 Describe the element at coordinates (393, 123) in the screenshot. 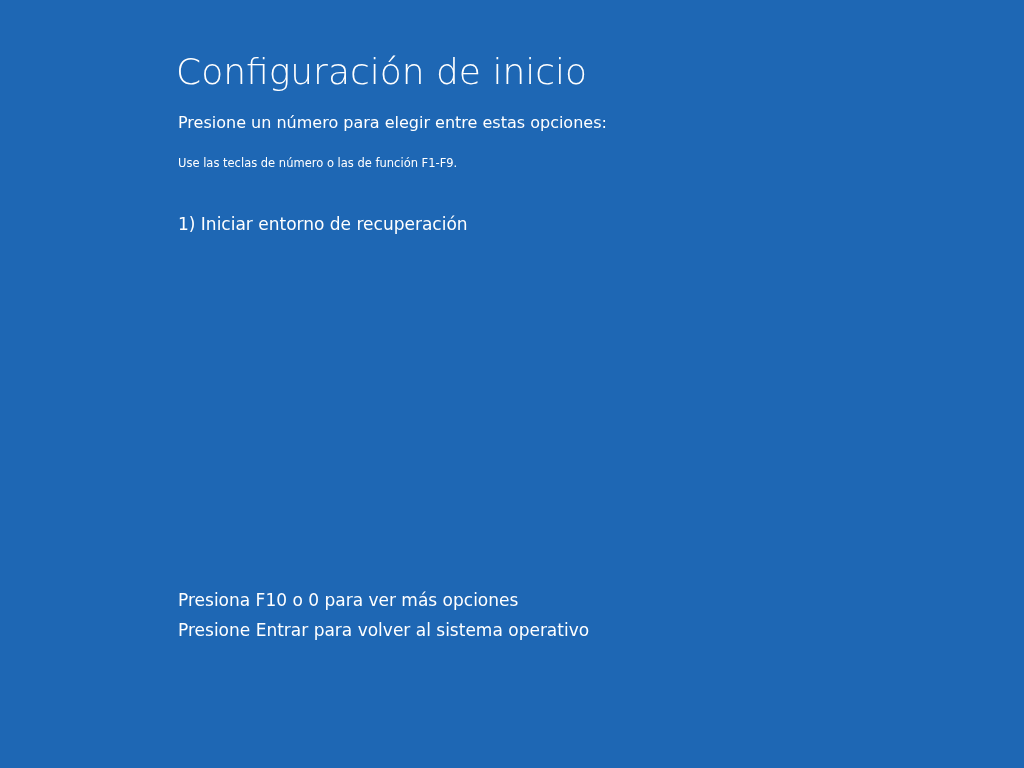

I see `prompt-text: Presione un número para elegir entre estas opciones:` at that location.